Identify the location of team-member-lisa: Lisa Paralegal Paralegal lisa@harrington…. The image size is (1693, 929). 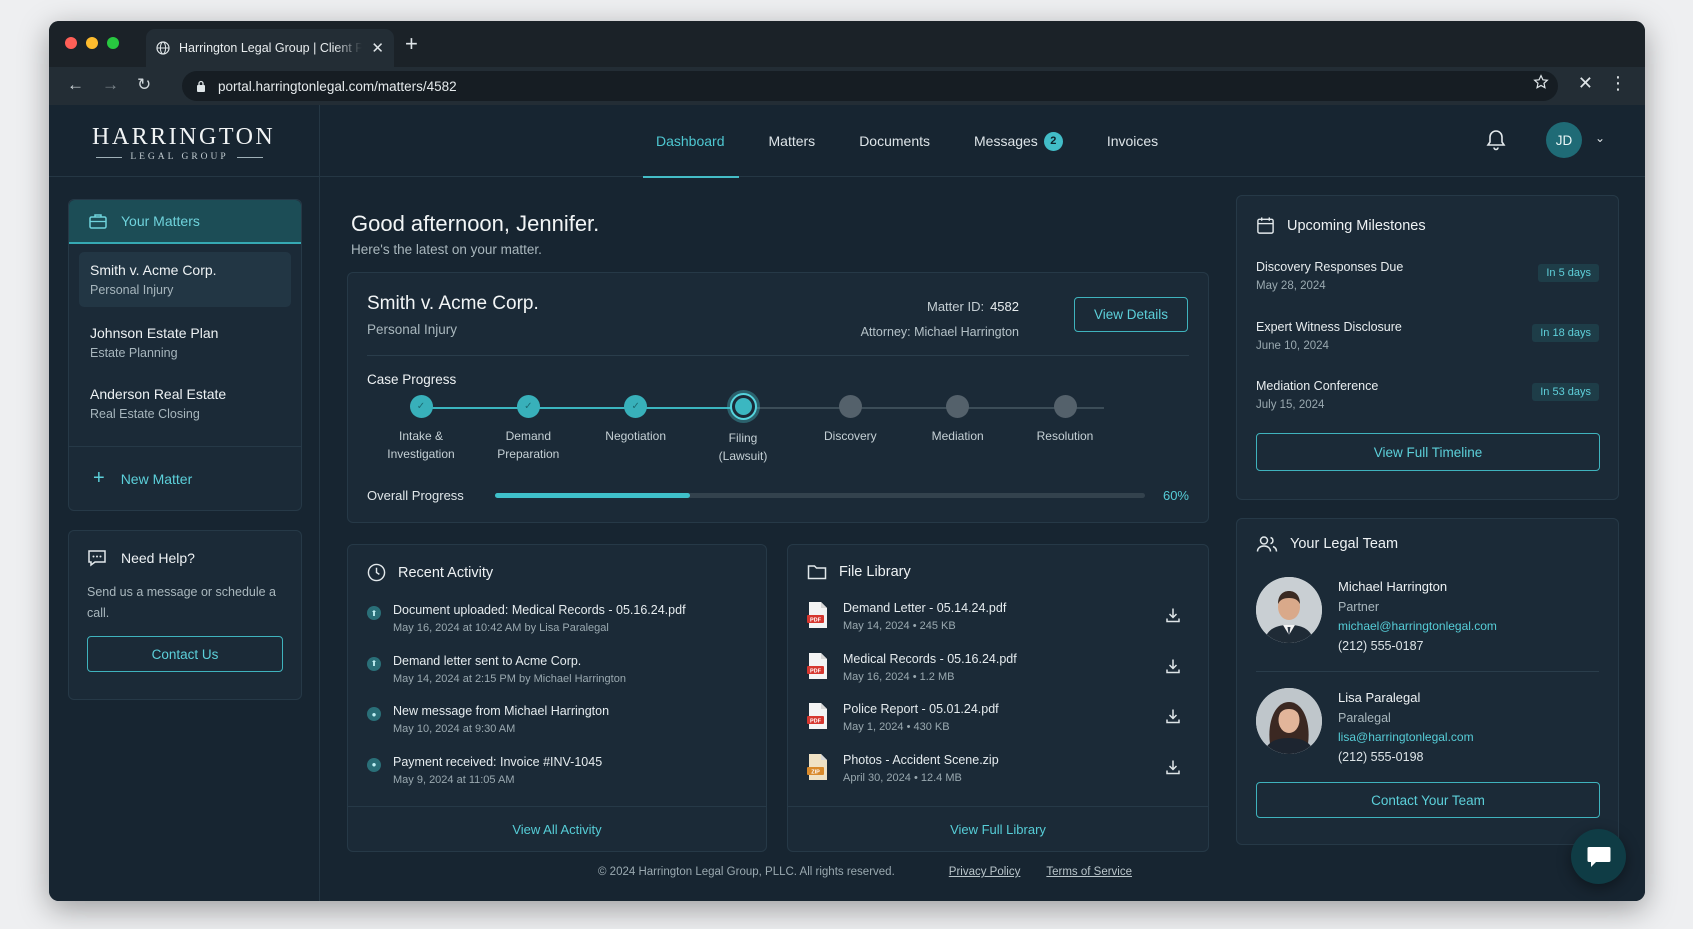
(1427, 740).